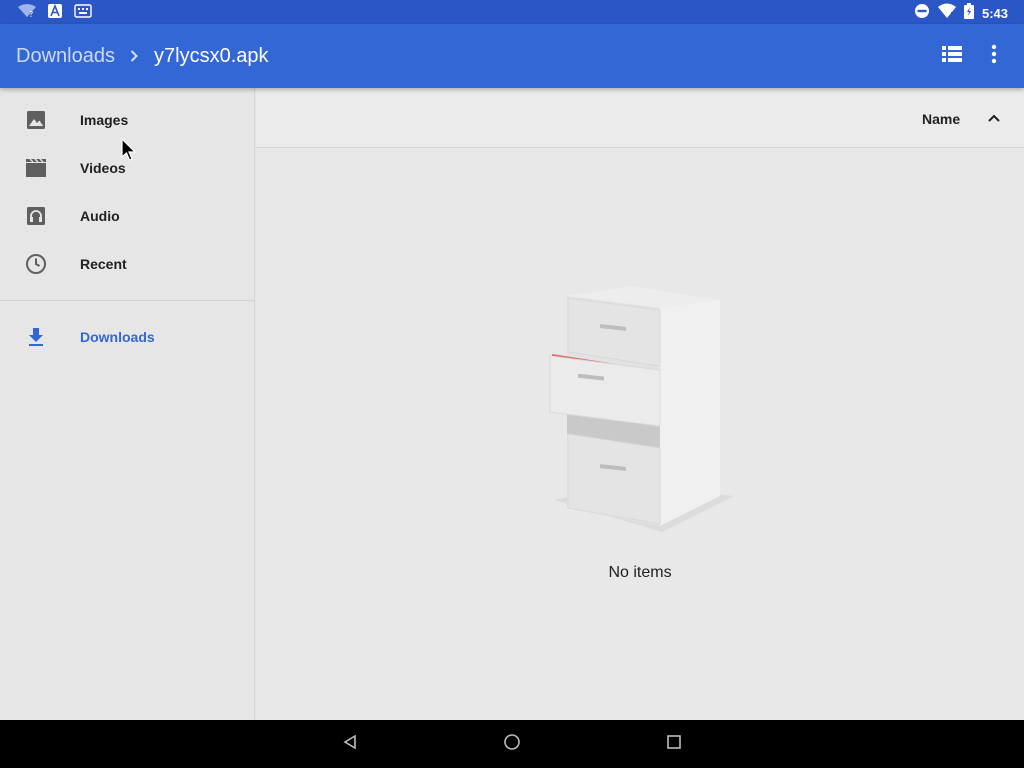 Image resolution: width=1024 pixels, height=768 pixels. Describe the element at coordinates (640, 118) in the screenshot. I see `sort-header: Name` at that location.